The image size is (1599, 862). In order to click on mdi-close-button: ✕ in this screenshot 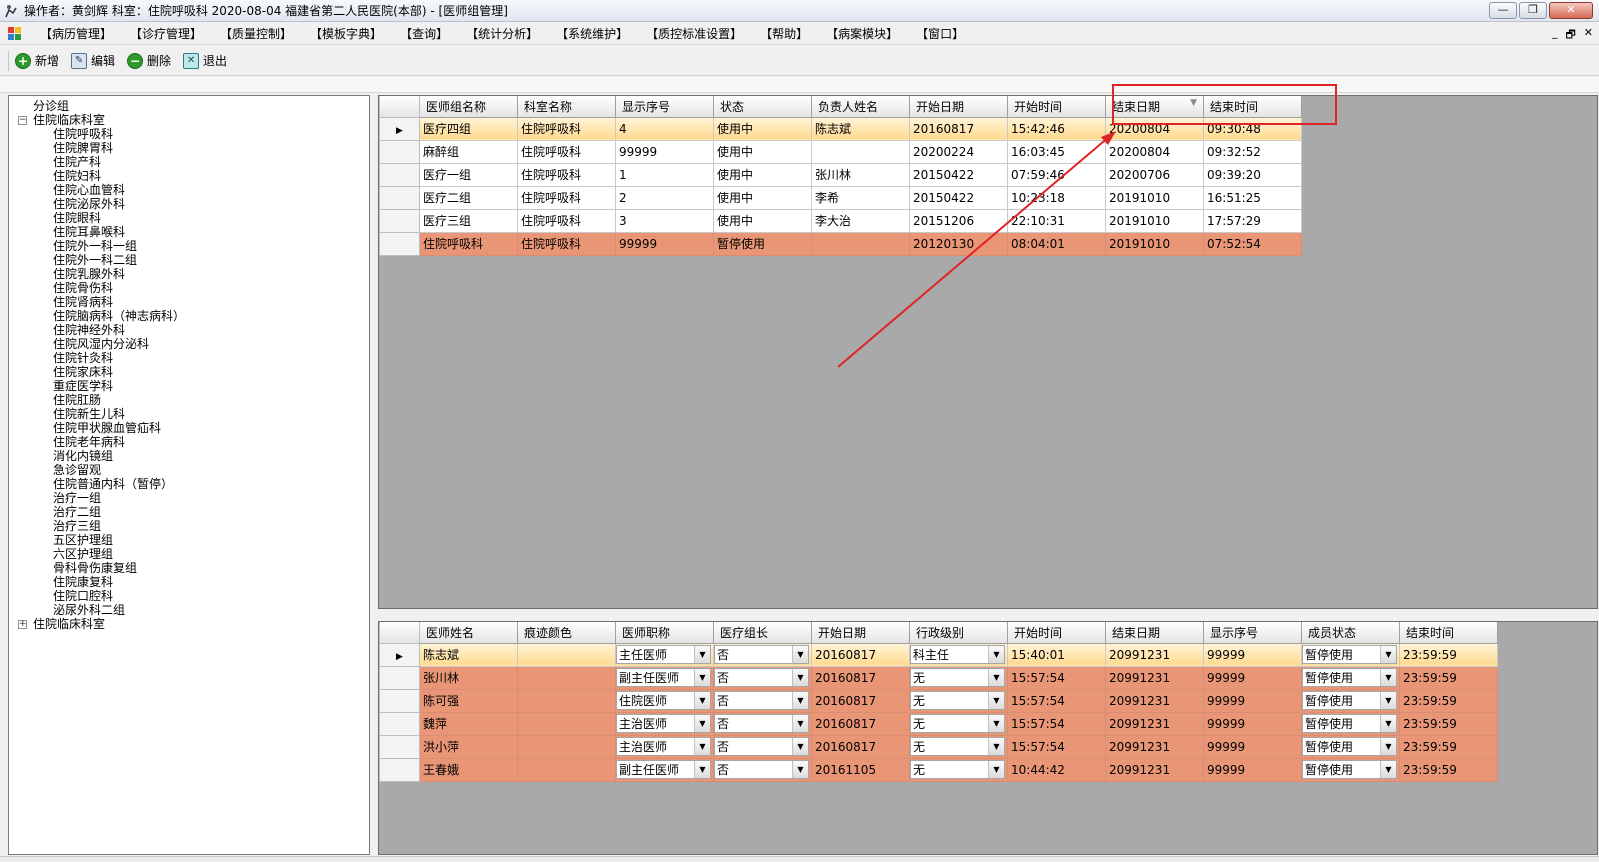, I will do `click(1588, 35)`.